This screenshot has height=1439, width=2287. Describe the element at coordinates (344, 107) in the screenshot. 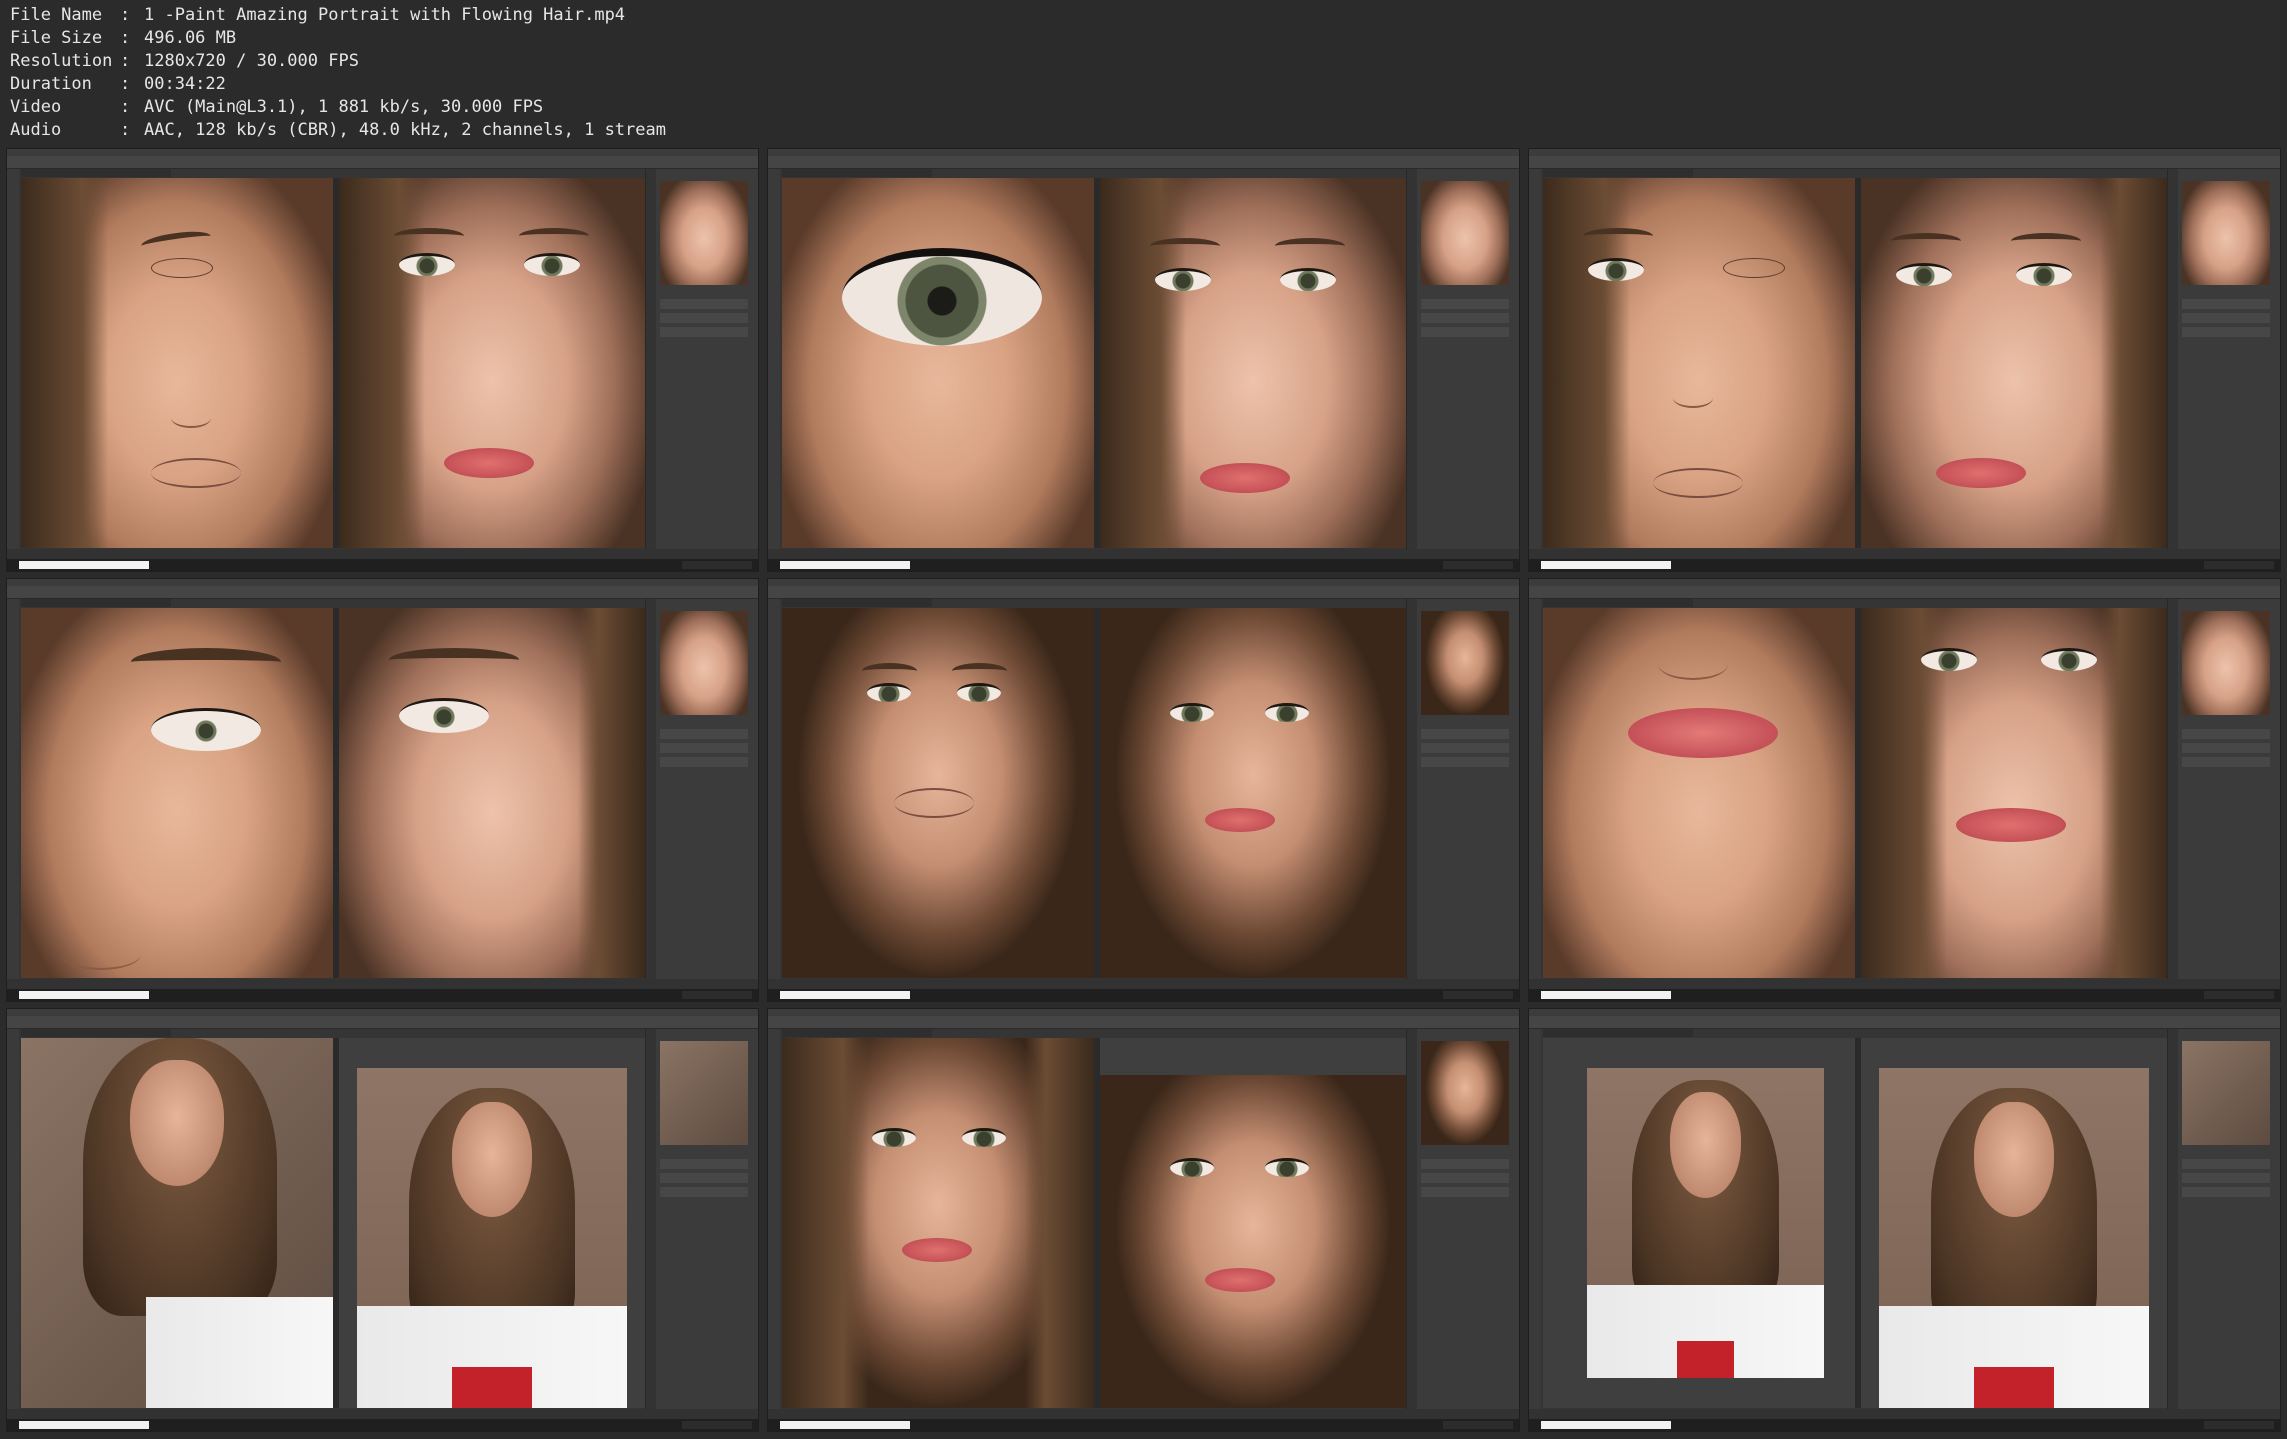

I see `info-value: AVC (Main@L3.1), 1 881 kb/s, 30.000 FPS` at that location.